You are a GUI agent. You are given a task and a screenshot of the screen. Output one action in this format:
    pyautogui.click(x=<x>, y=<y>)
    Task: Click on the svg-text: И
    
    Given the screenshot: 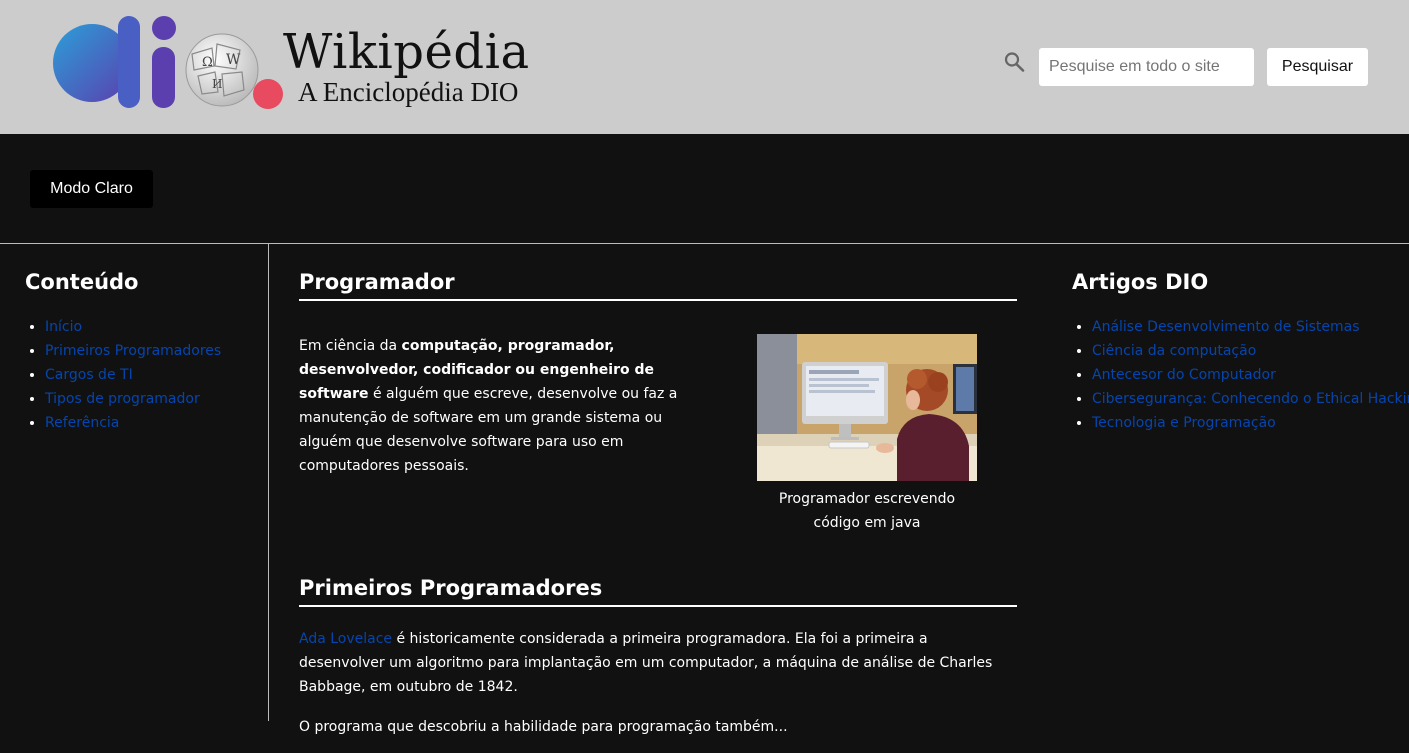 What is the action you would take?
    pyautogui.click(x=217, y=84)
    